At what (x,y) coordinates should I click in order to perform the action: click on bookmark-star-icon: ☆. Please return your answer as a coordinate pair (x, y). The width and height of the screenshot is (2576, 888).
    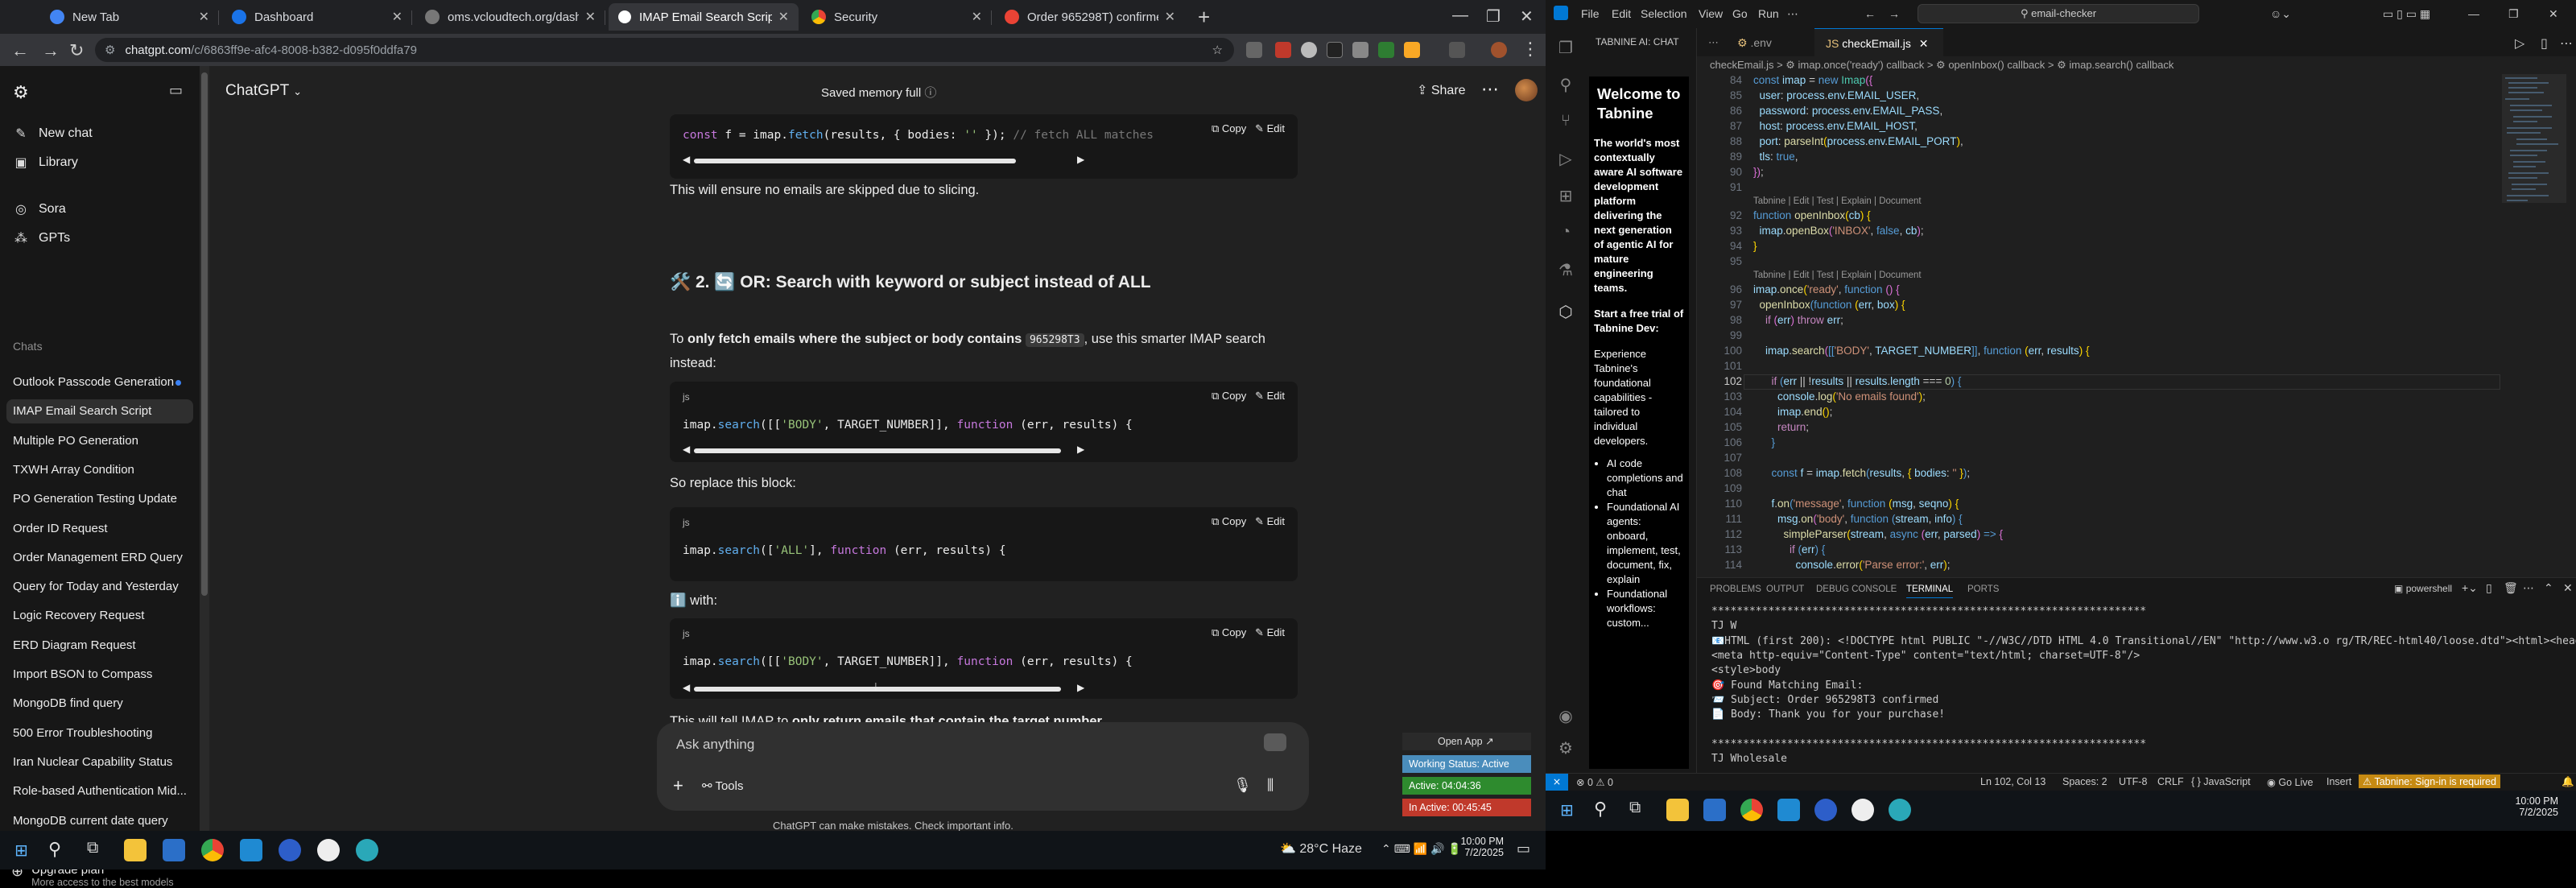
    Looking at the image, I should click on (1217, 50).